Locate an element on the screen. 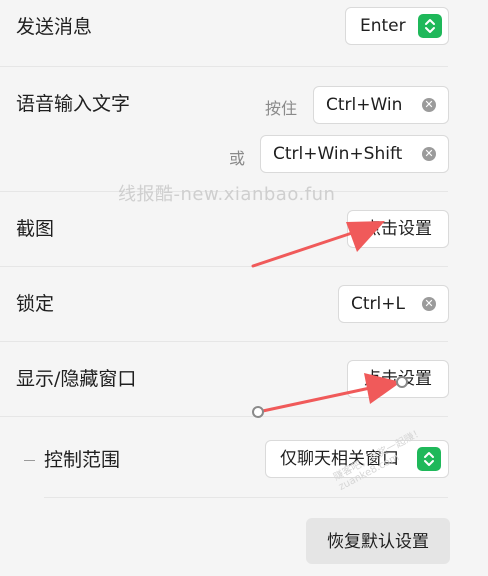  toggle-window-label: 显示/隐藏窗口 is located at coordinates (76, 379).